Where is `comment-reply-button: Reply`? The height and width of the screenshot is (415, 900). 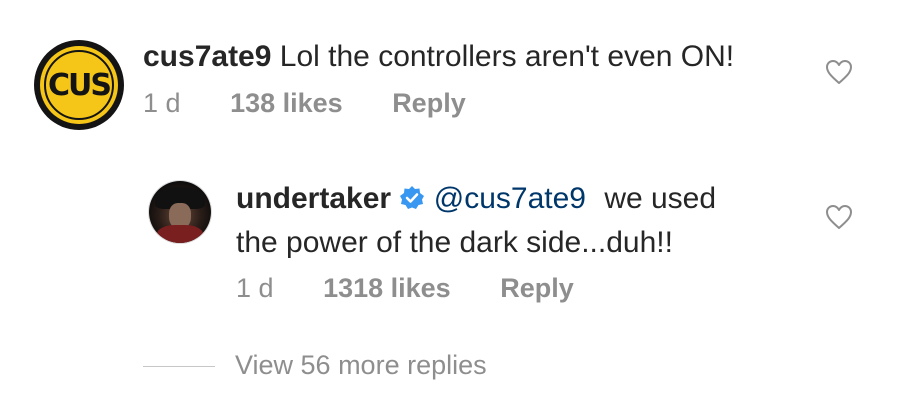 comment-reply-button: Reply is located at coordinates (429, 103).